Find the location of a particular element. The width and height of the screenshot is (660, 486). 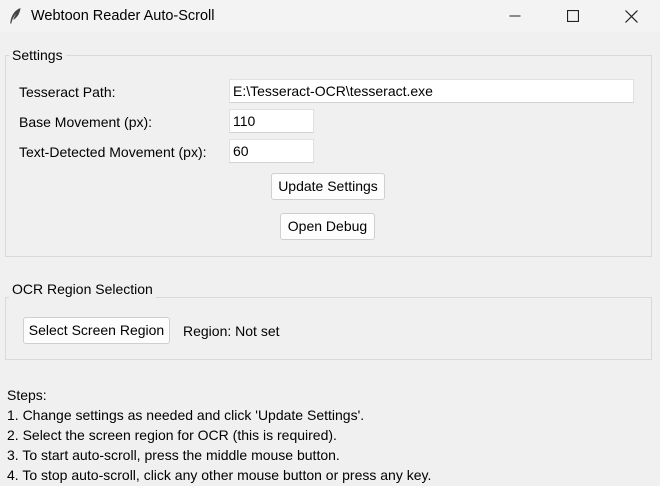

minimize-button is located at coordinates (515, 16).